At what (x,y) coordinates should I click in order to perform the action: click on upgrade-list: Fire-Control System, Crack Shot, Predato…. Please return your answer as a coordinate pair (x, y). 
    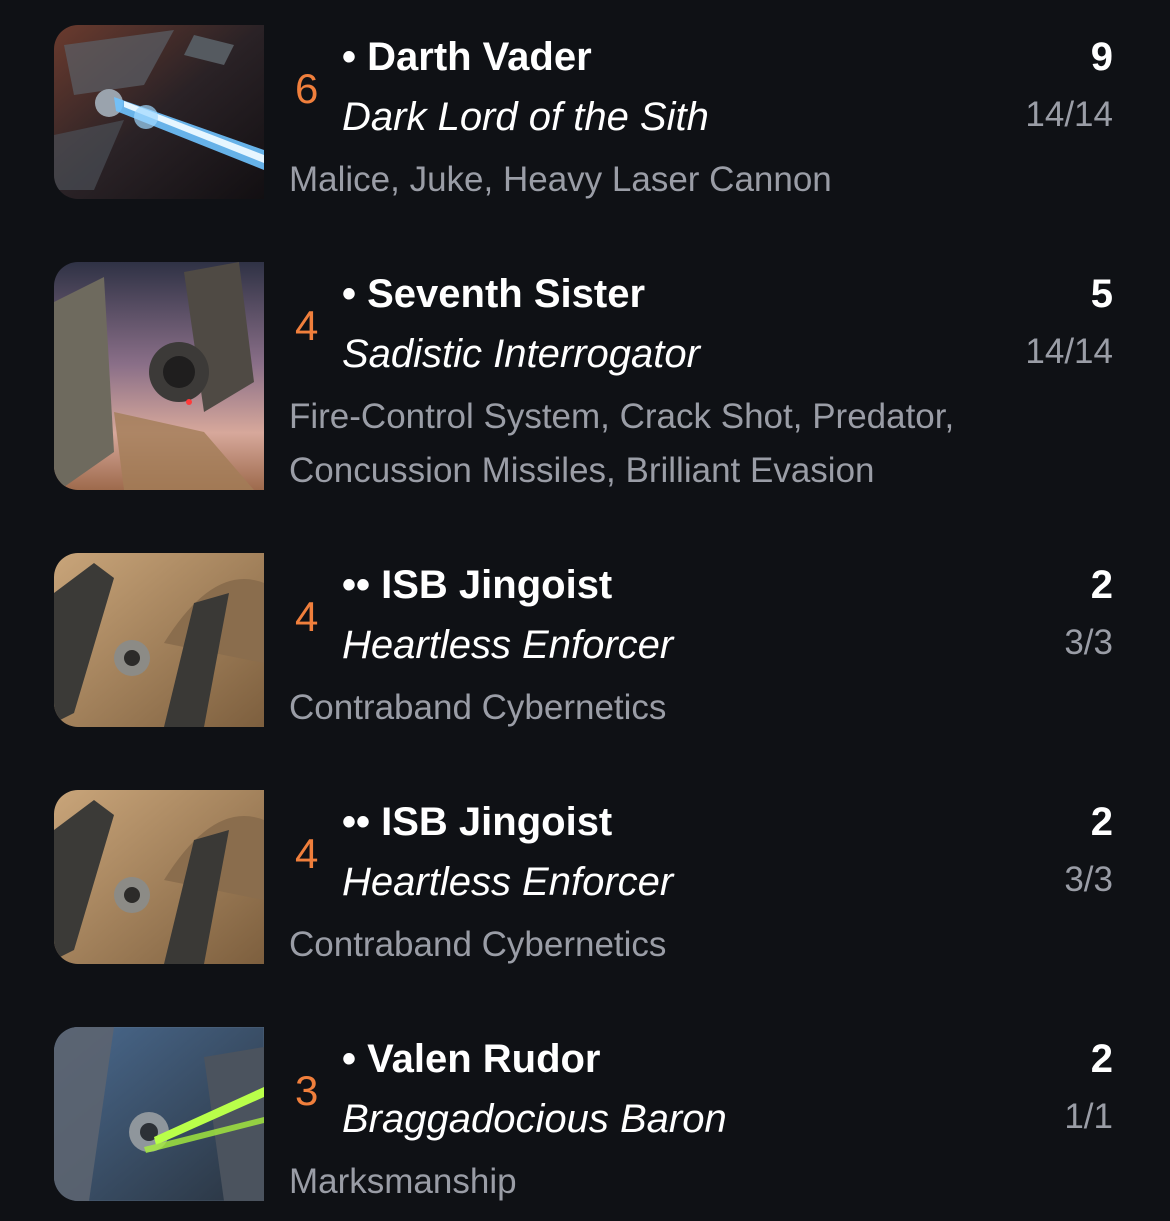
    Looking at the image, I should click on (622, 443).